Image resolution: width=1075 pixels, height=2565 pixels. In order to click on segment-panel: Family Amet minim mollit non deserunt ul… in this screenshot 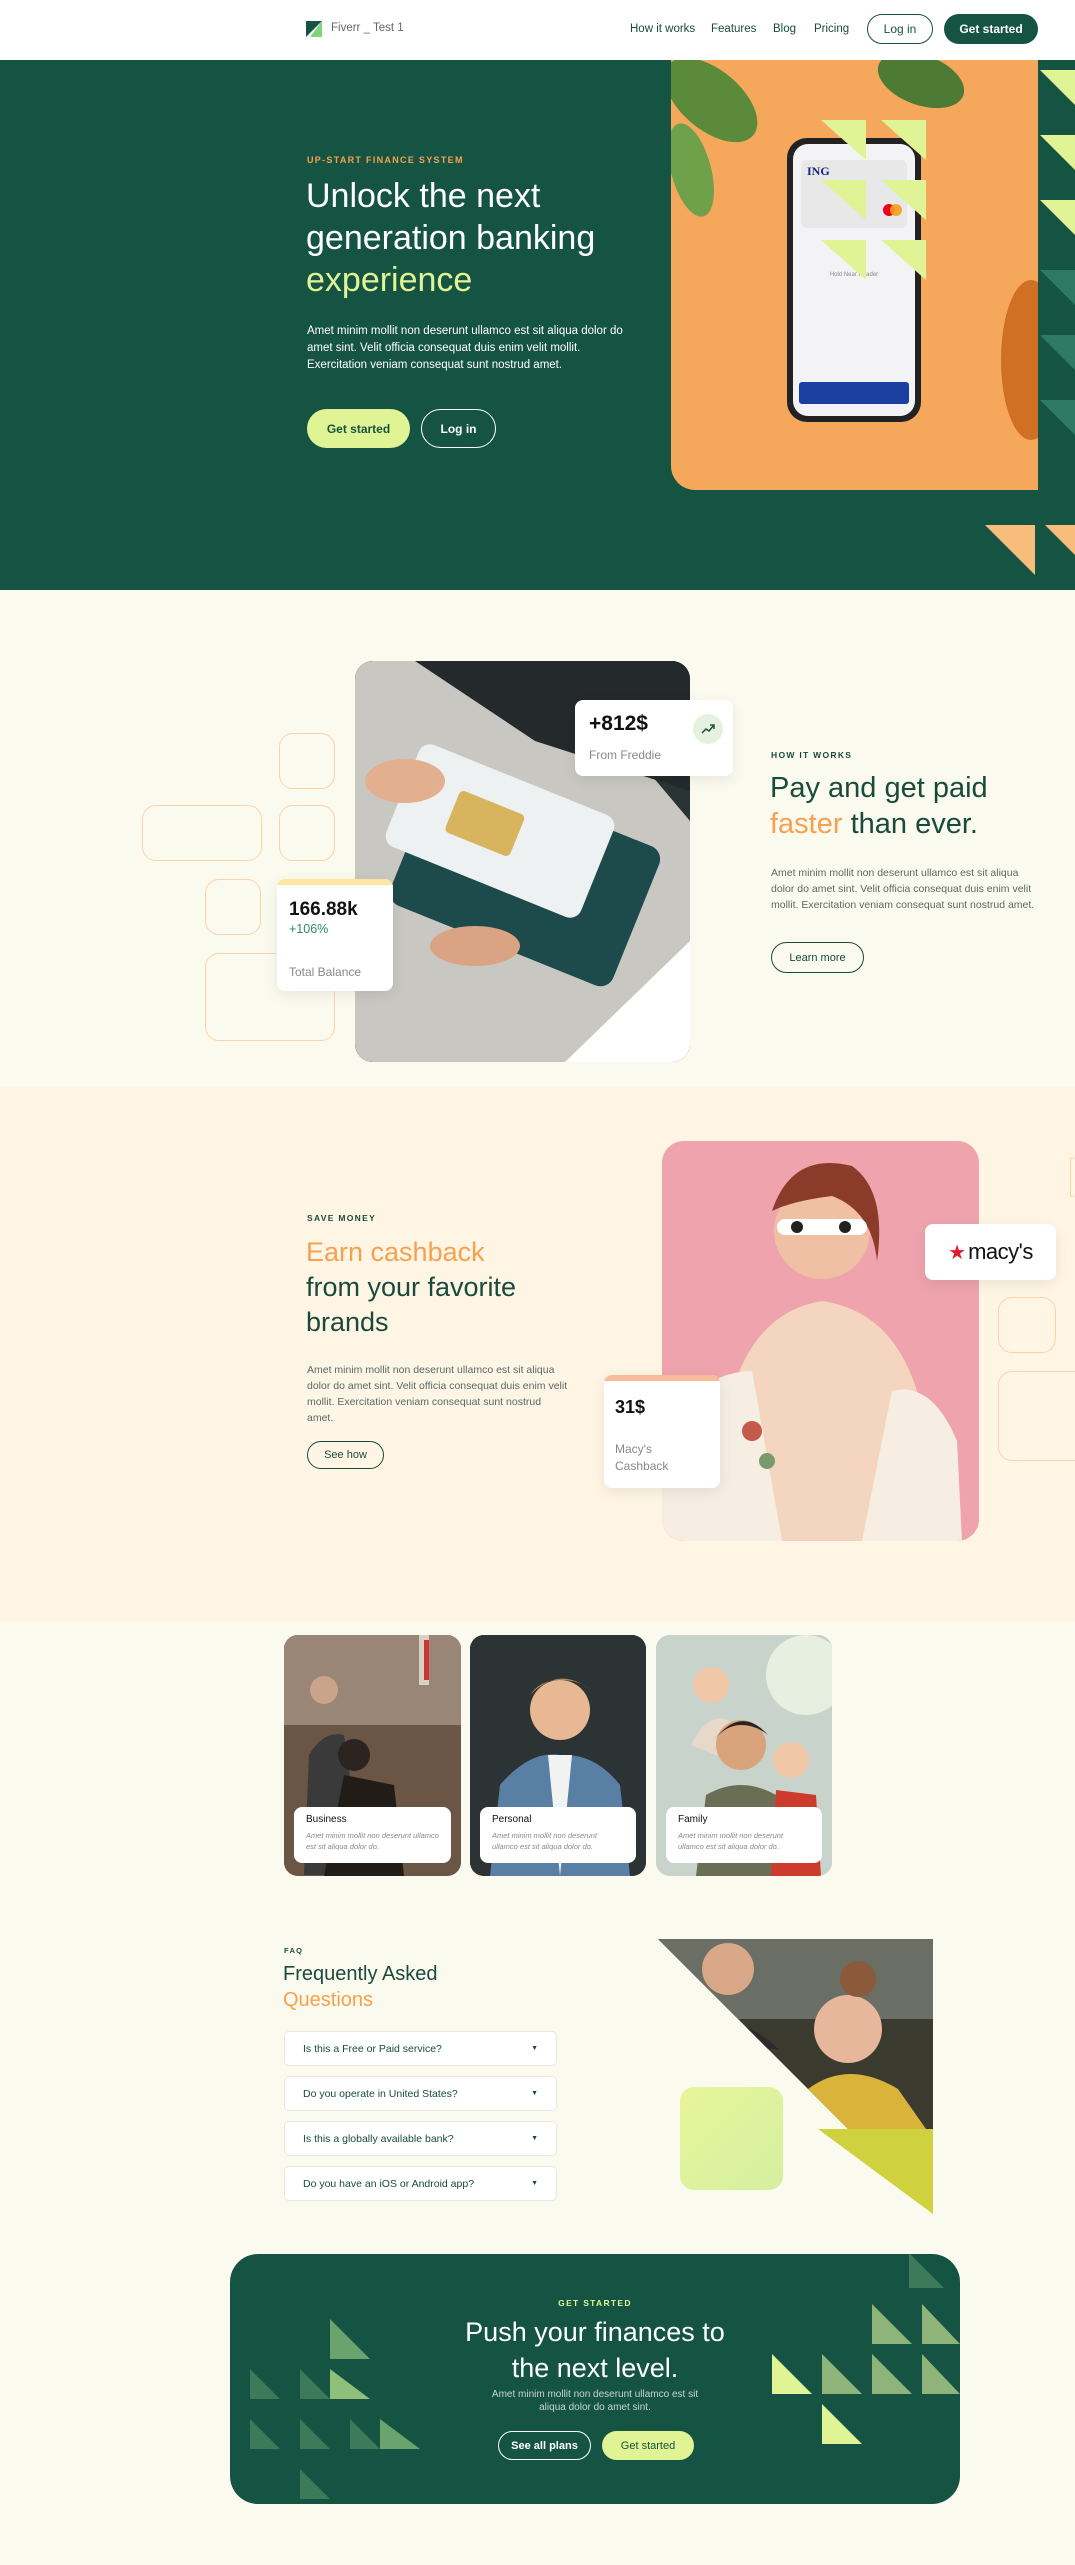, I will do `click(744, 1835)`.